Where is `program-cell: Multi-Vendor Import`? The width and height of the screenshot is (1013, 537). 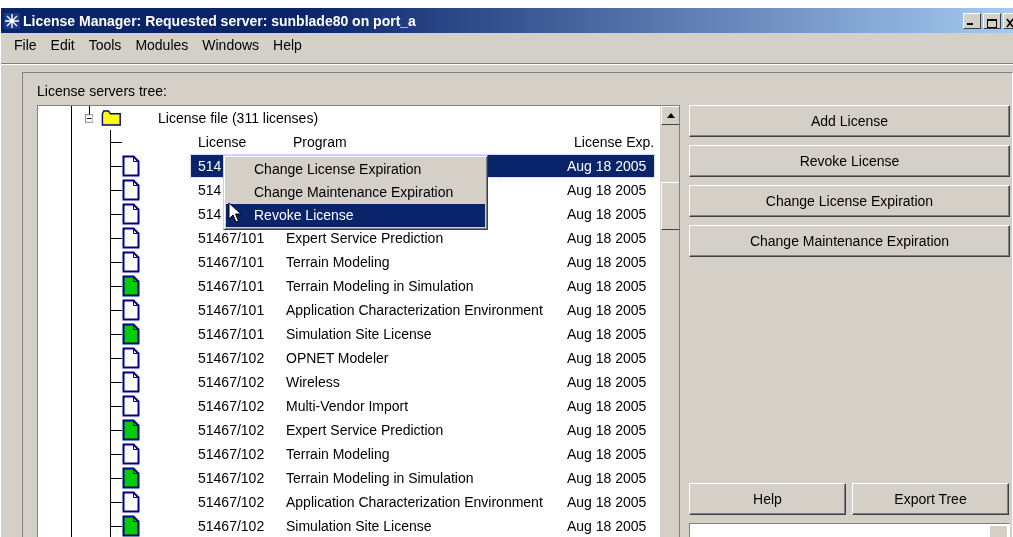 program-cell: Multi-Vendor Import is located at coordinates (347, 406).